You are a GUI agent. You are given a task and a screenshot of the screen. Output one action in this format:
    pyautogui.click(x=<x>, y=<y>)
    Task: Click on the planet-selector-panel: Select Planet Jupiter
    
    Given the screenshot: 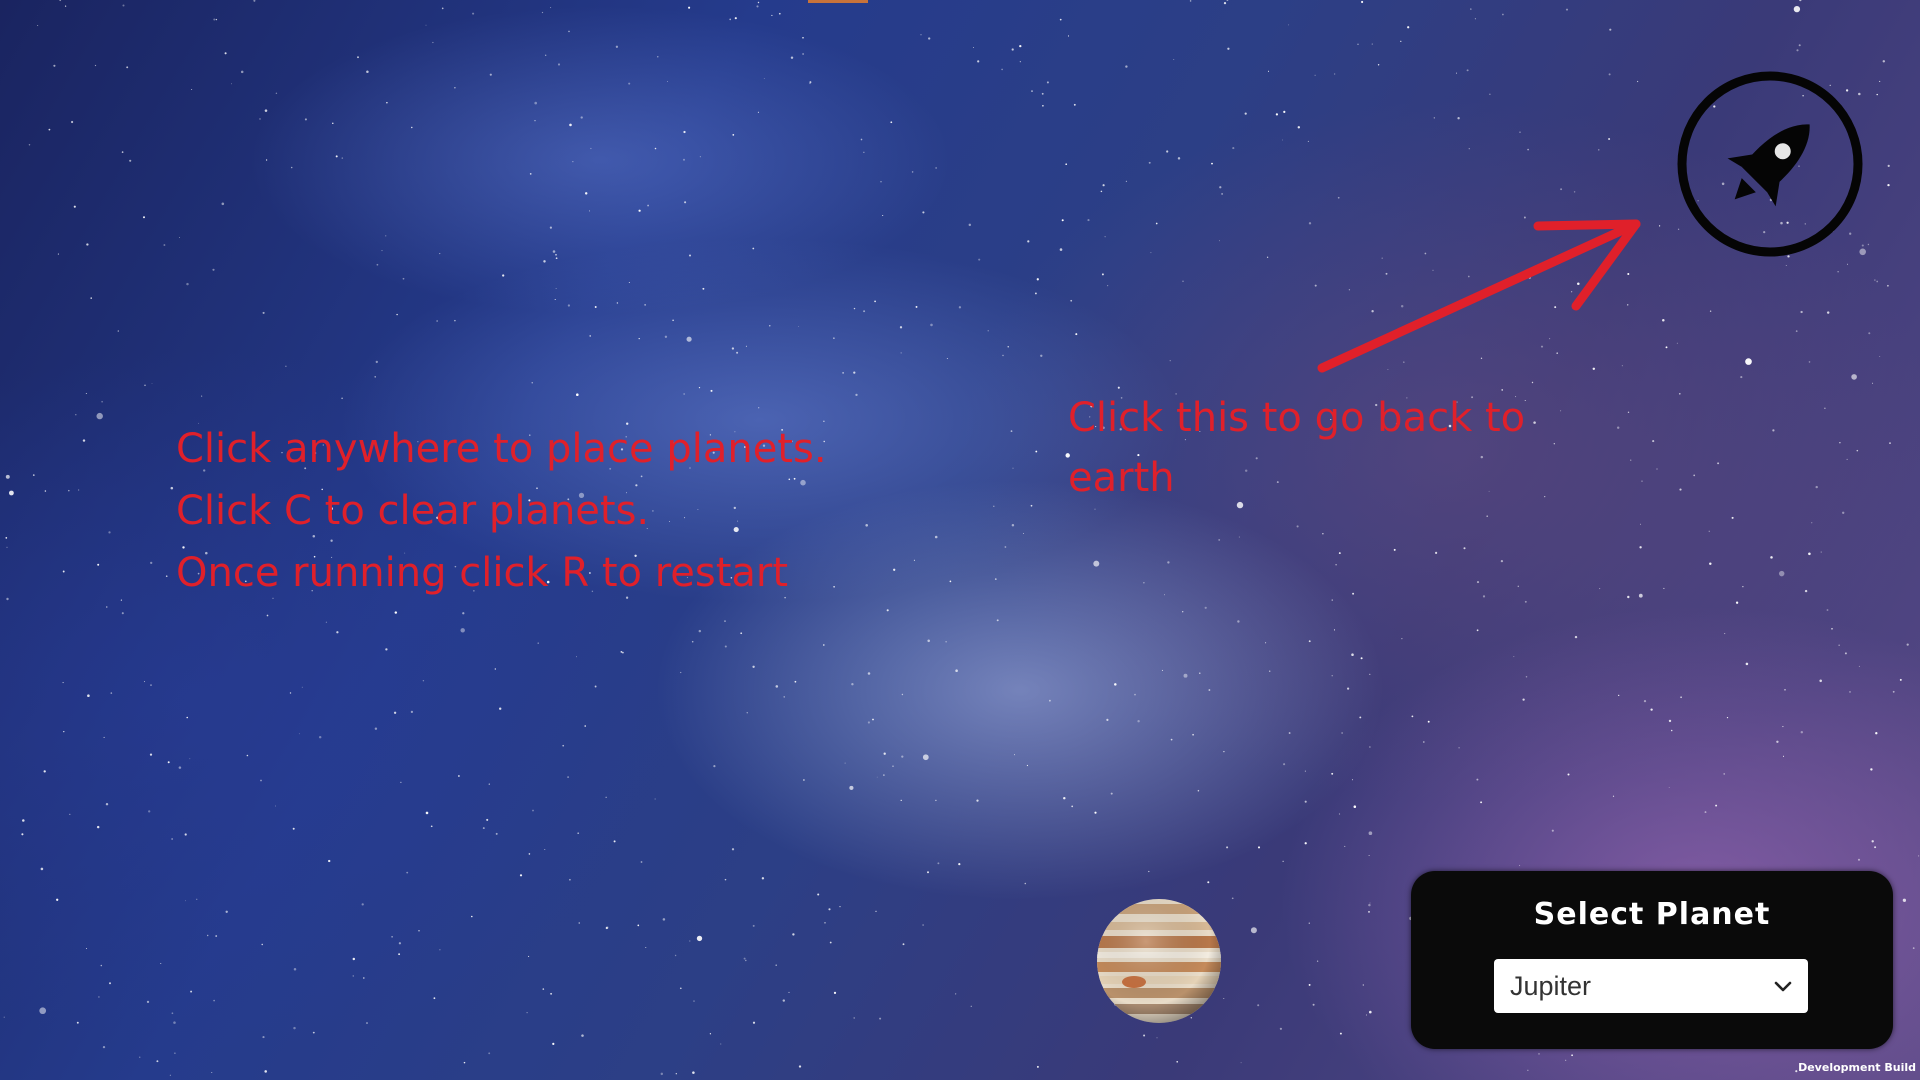 What is the action you would take?
    pyautogui.click(x=1652, y=960)
    